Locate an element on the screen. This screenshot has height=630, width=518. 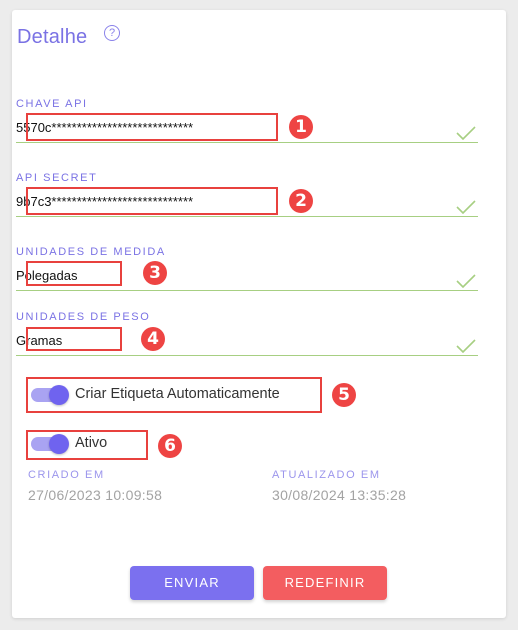
page-title: Detalhe is located at coordinates (52, 37).